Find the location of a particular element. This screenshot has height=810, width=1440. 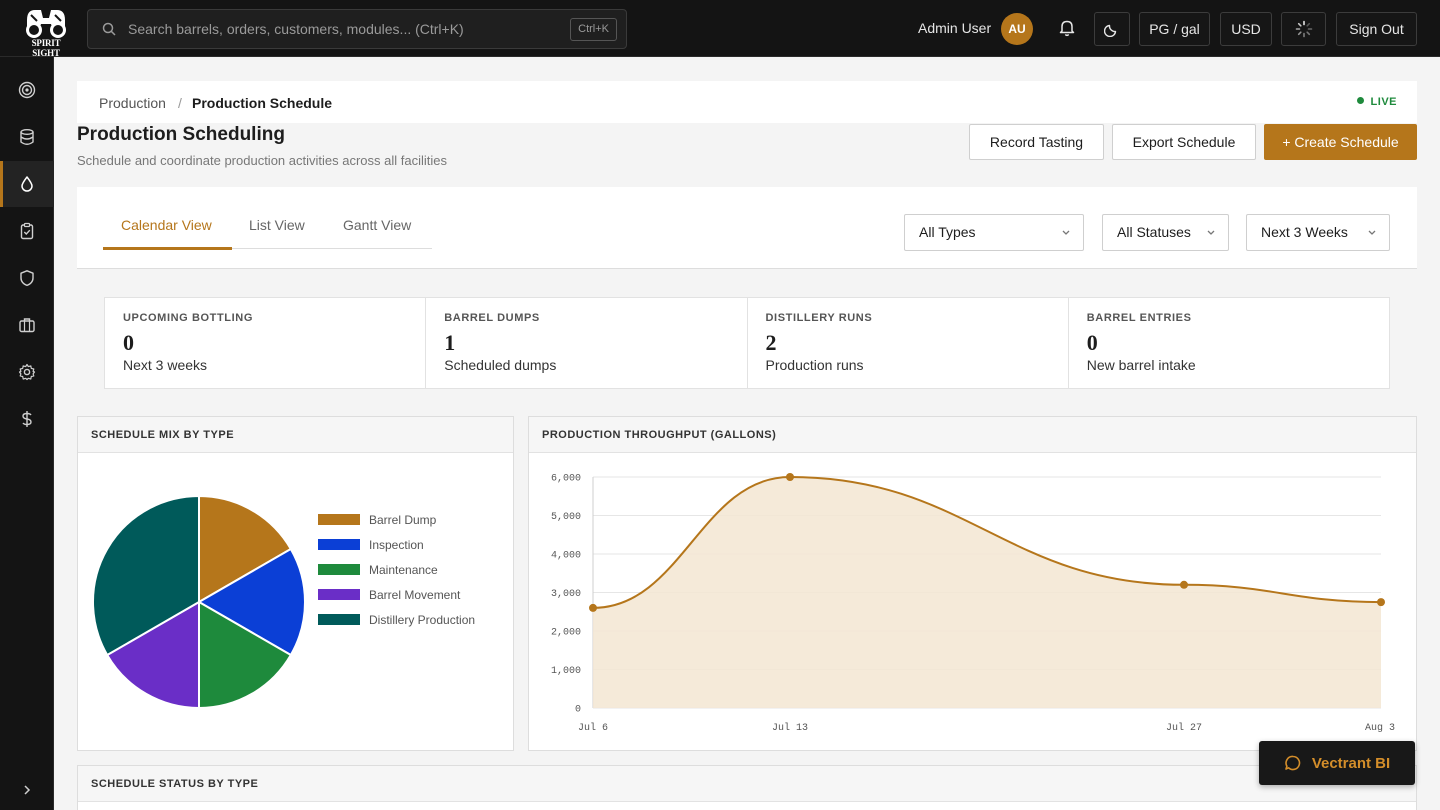

database-icon is located at coordinates (27, 137).